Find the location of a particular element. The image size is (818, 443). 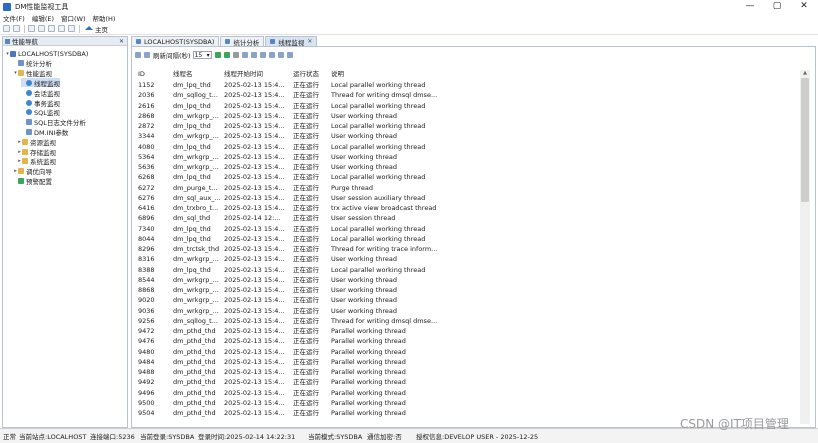

status-license: 授权信息:DEVELOP USER - 2025-12-25 is located at coordinates (477, 437).